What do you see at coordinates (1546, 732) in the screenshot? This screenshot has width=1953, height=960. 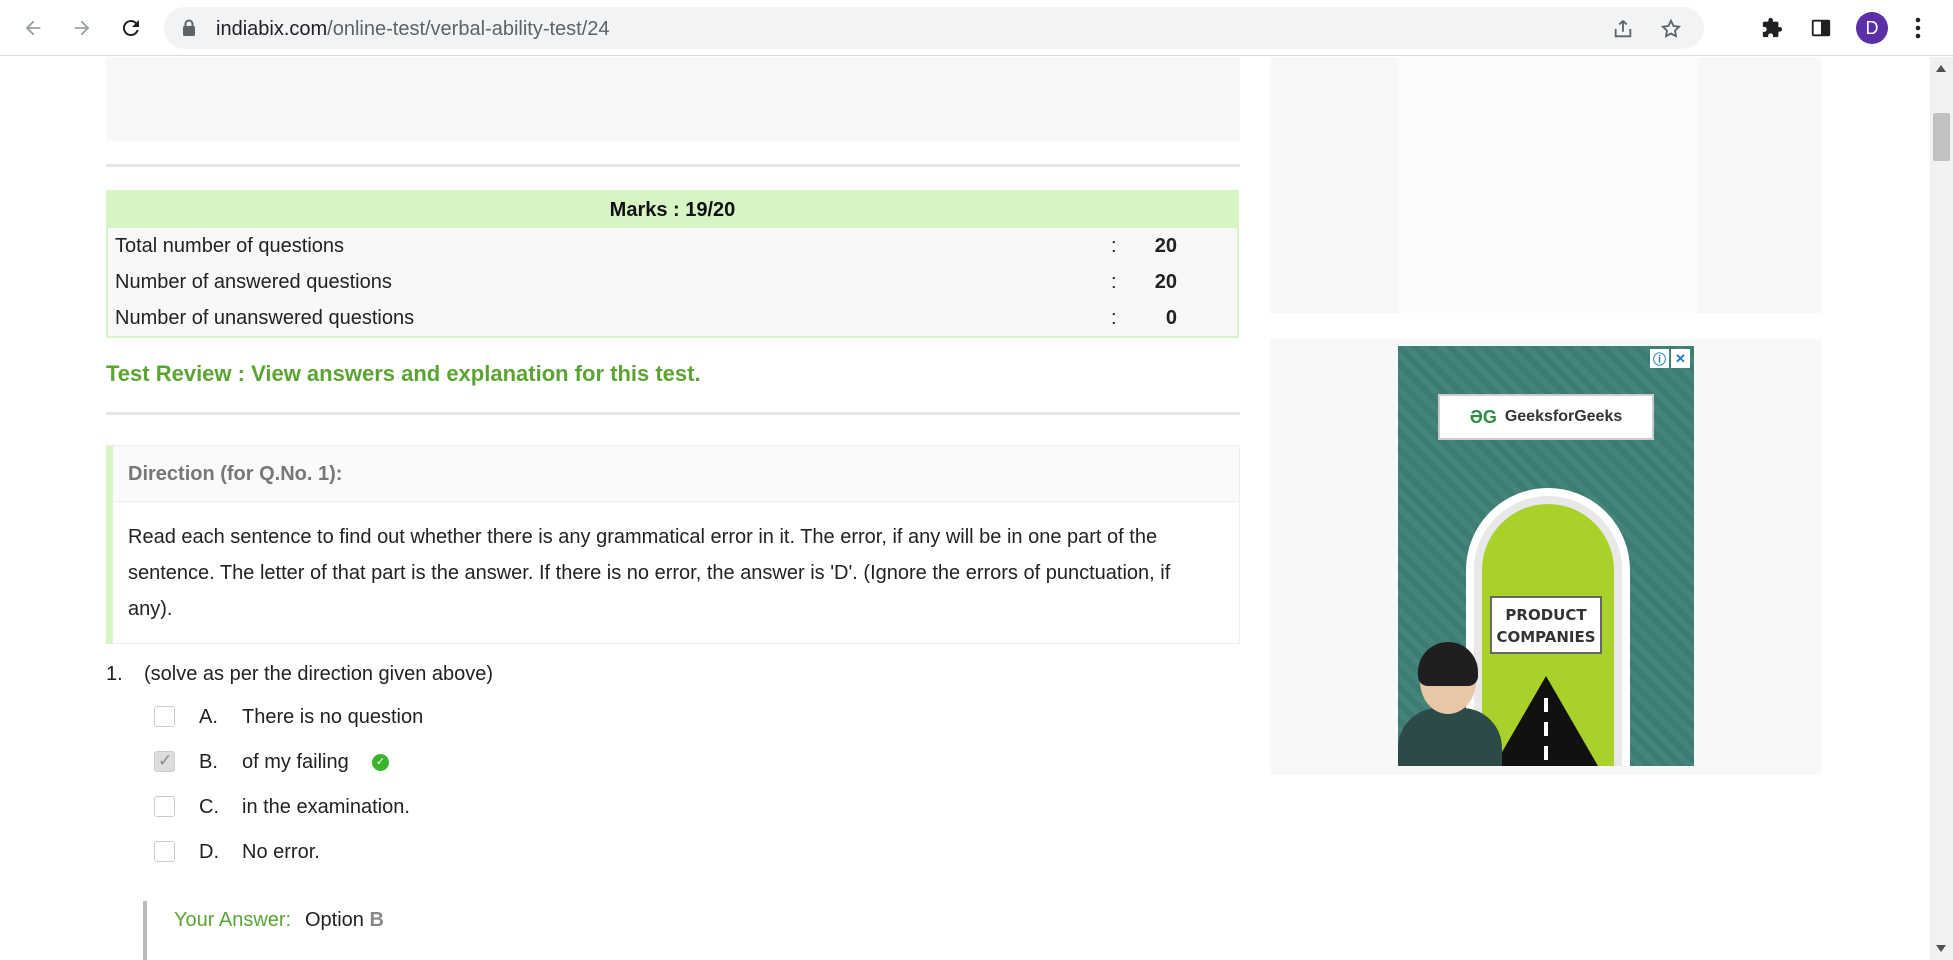 I see `road-line` at bounding box center [1546, 732].